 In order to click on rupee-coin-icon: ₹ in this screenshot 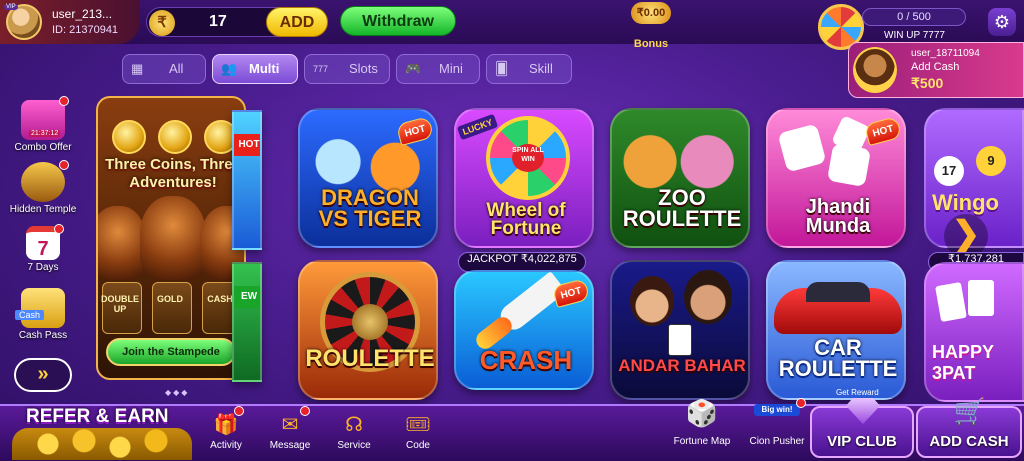, I will do `click(162, 23)`.